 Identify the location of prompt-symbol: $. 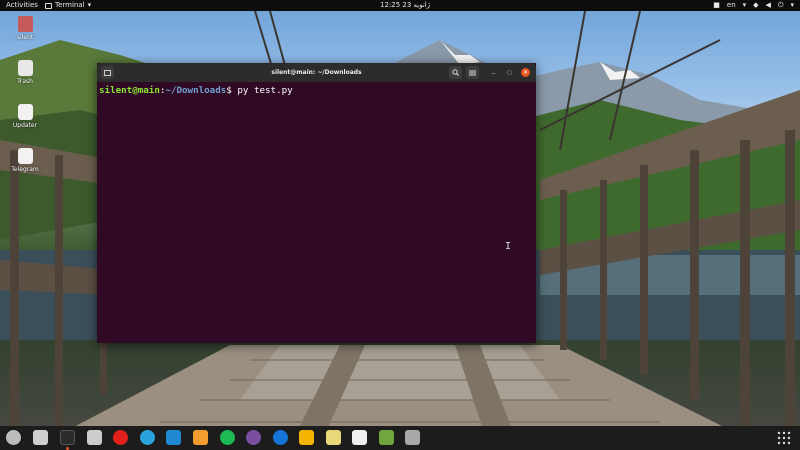
(232, 90).